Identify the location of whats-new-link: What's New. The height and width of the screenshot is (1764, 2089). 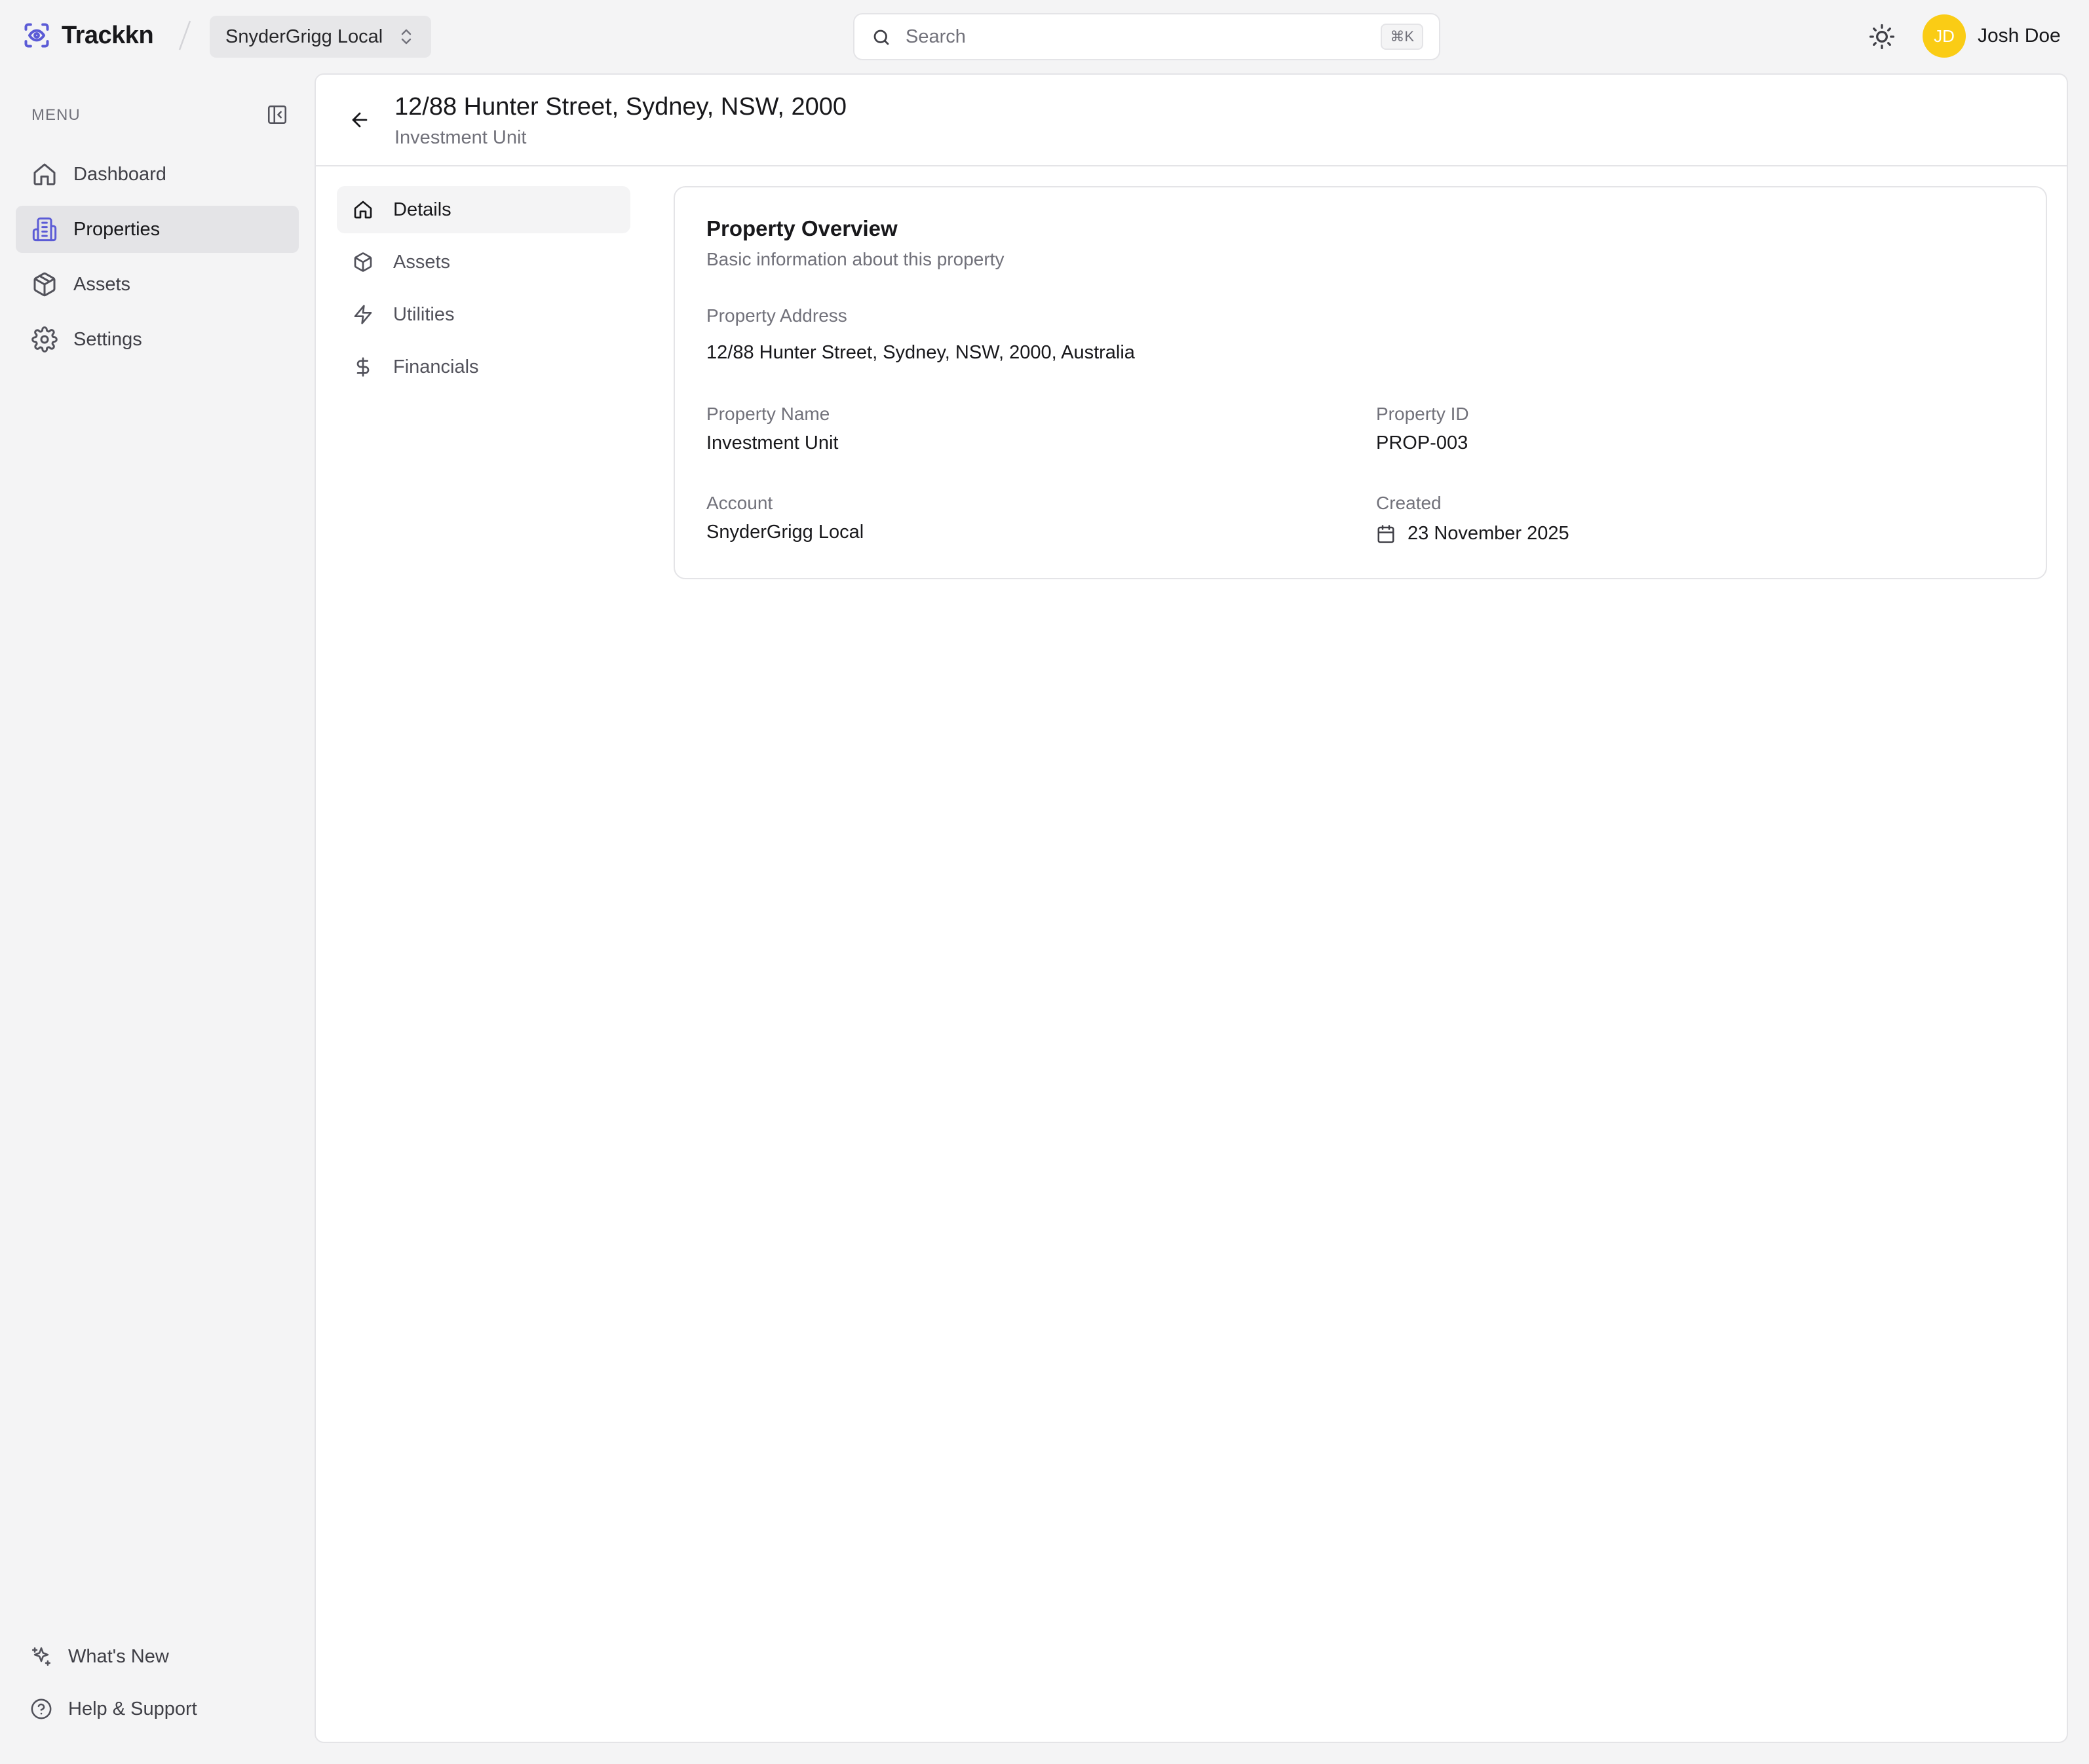
(113, 1656).